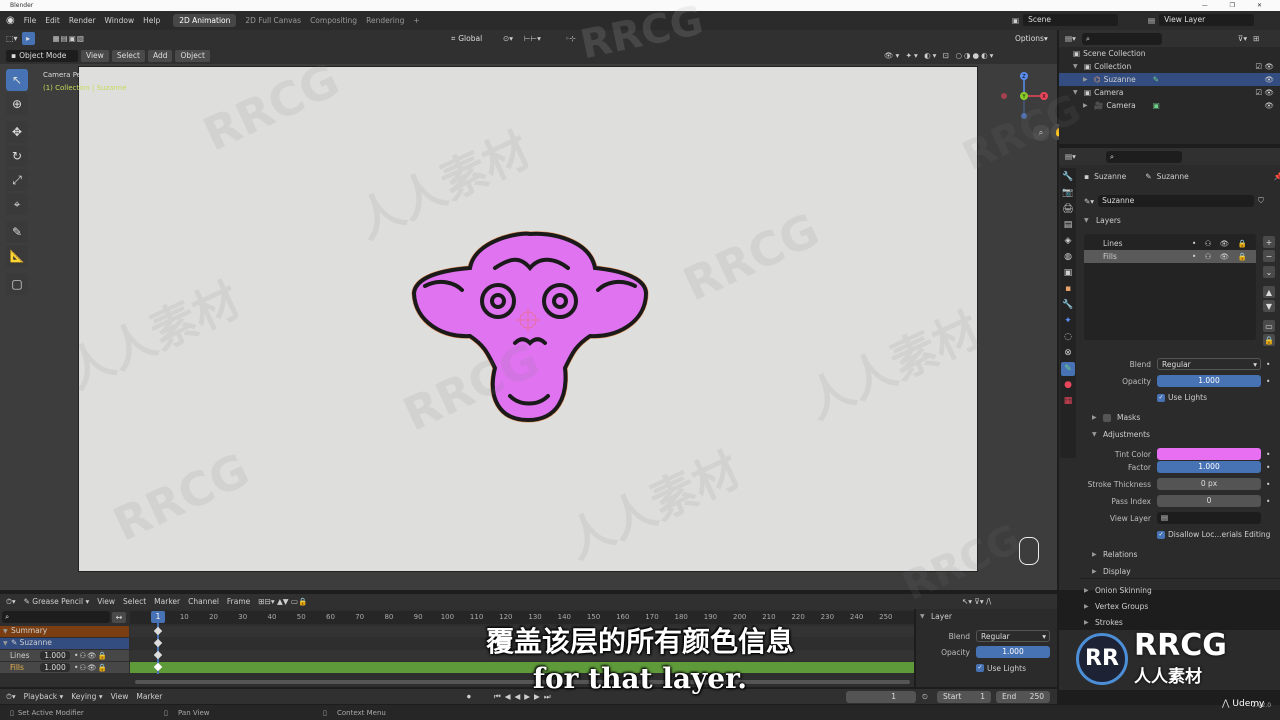 The width and height of the screenshot is (1280, 720). I want to click on menu-select: Select, so click(128, 55).